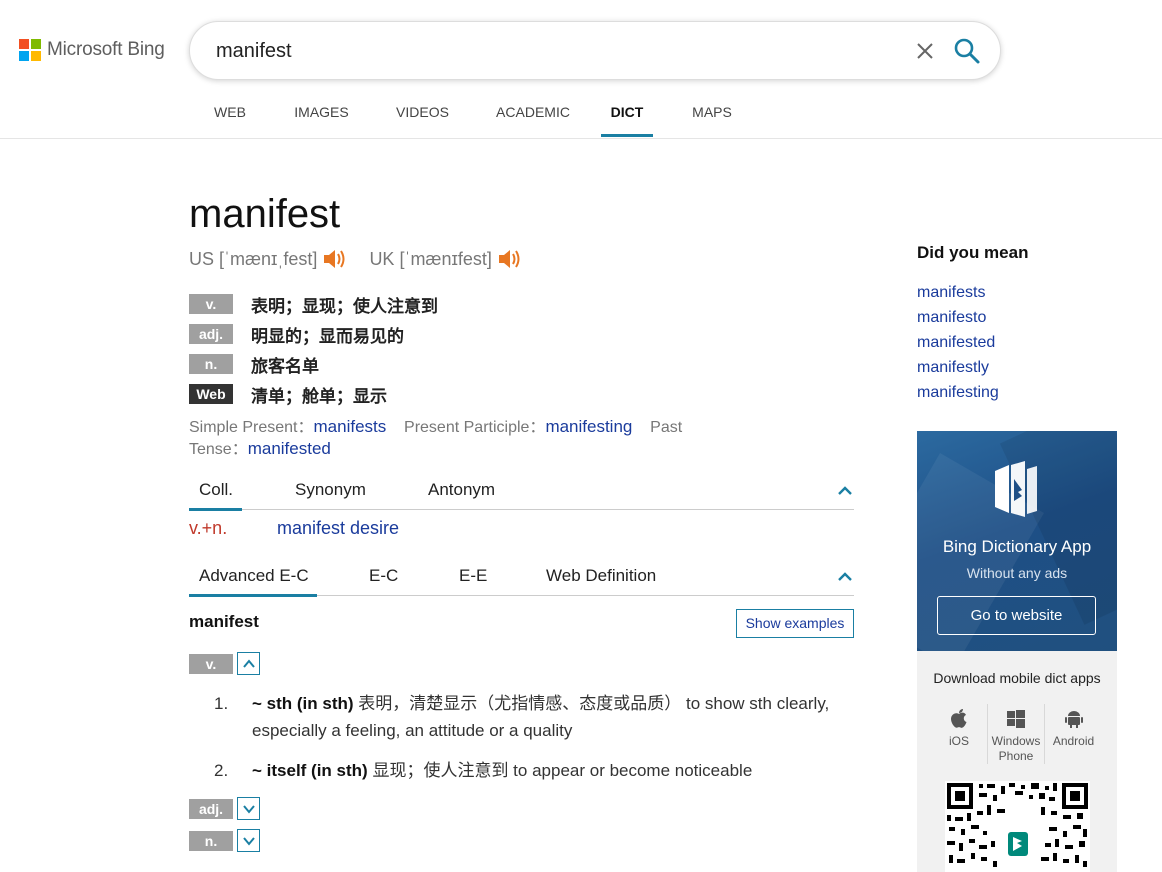 This screenshot has width=1162, height=872. I want to click on tab-synonym: Synonym, so click(330, 492).